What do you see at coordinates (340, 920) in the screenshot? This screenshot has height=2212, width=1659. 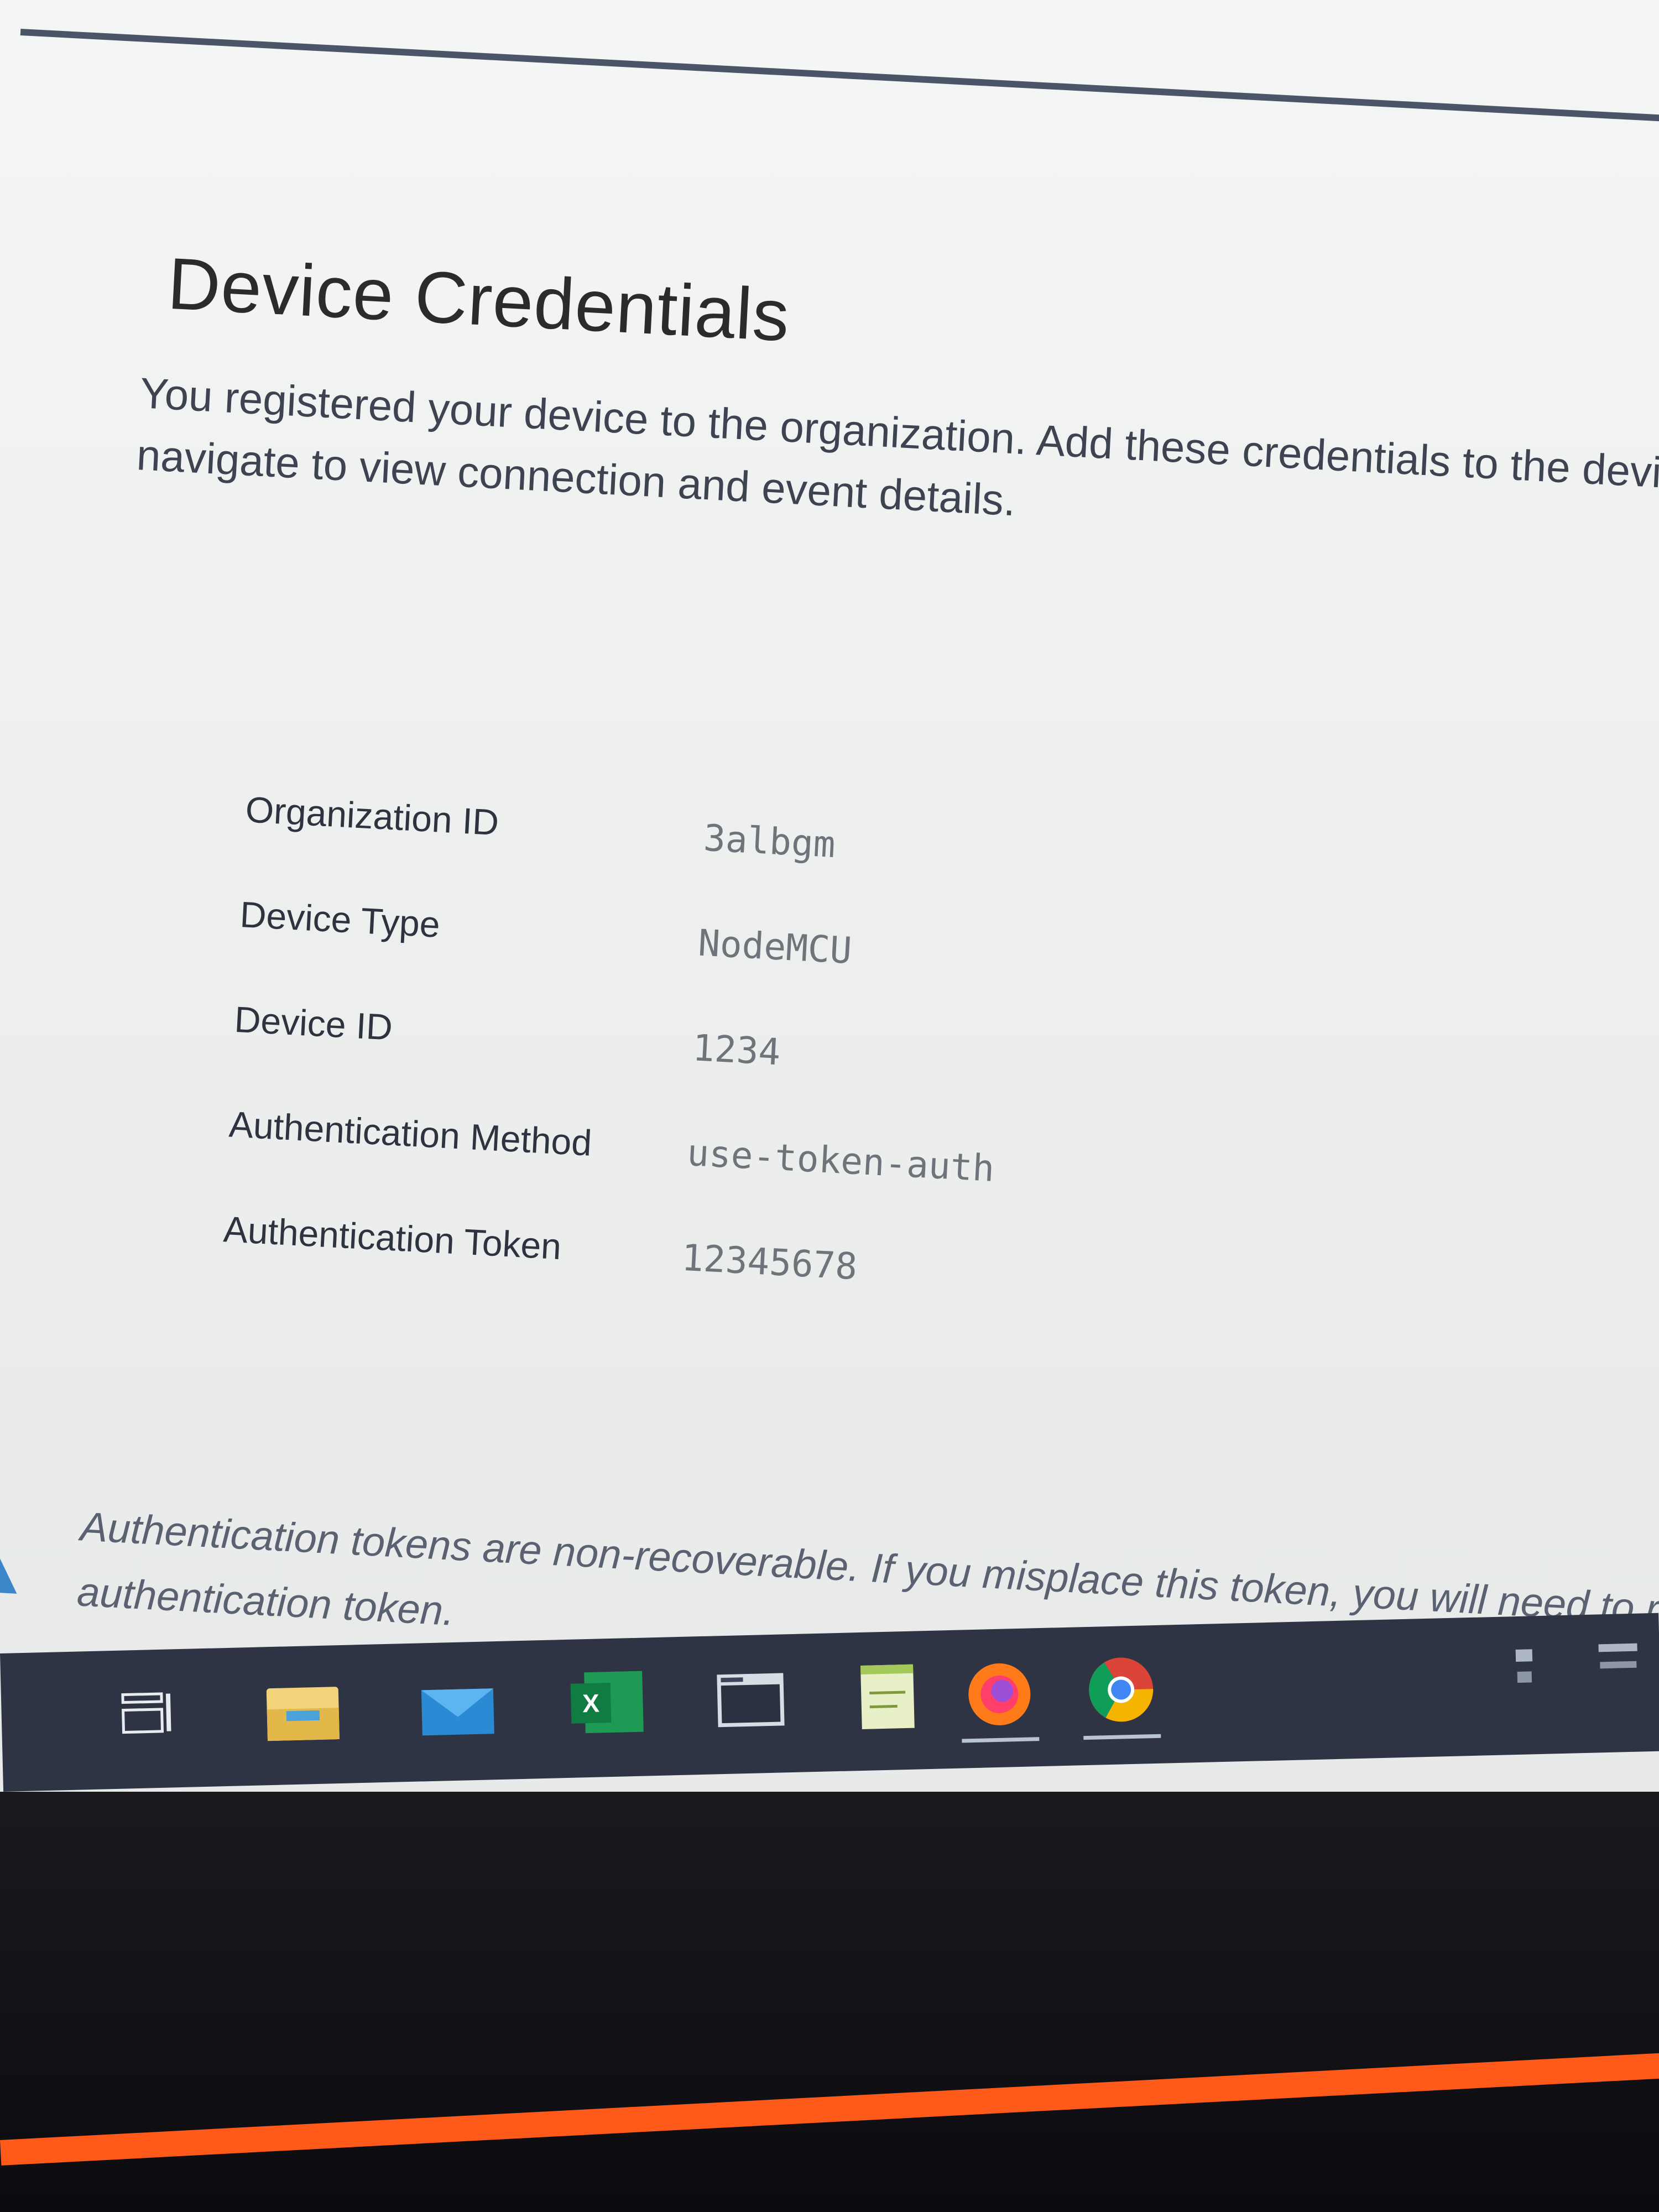 I see `credential-label: Device Type` at bounding box center [340, 920].